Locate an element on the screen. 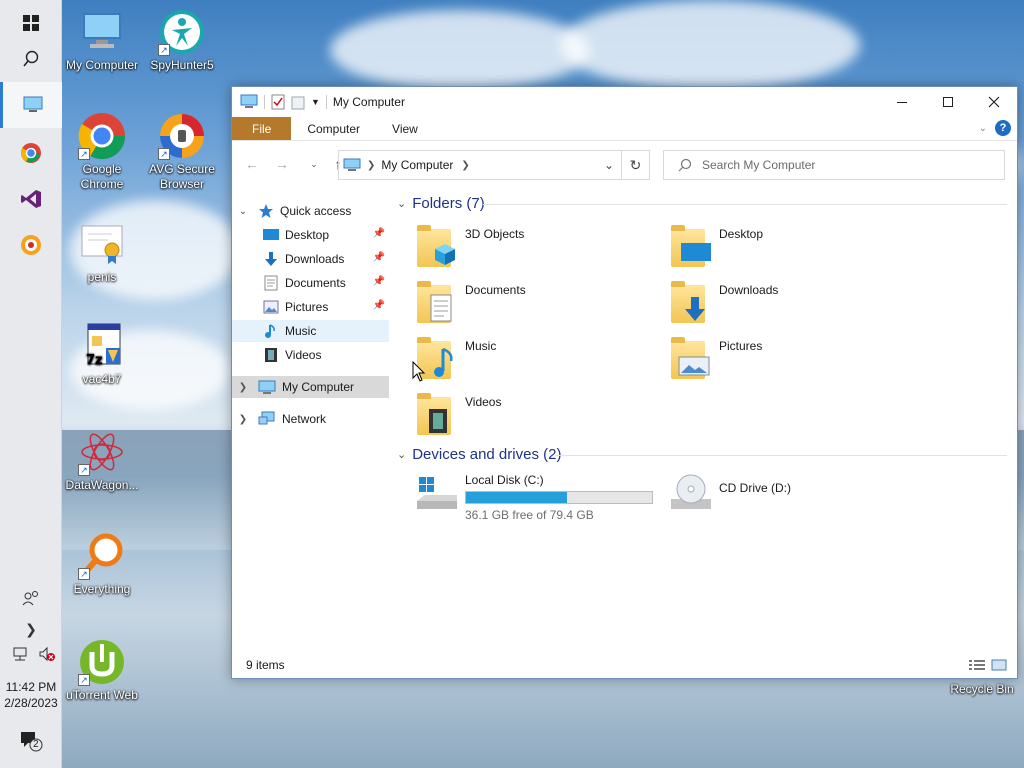 This screenshot has height=768, width=1024. desktop-icon-penis: penis is located at coordinates (102, 252).